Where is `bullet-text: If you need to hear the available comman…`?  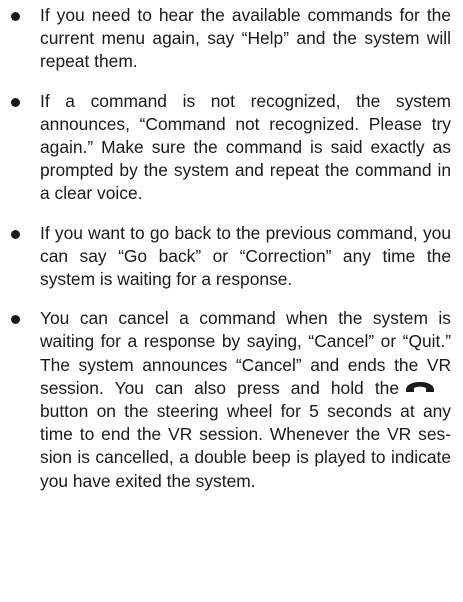 bullet-text: If you need to hear the available comman… is located at coordinates (245, 38).